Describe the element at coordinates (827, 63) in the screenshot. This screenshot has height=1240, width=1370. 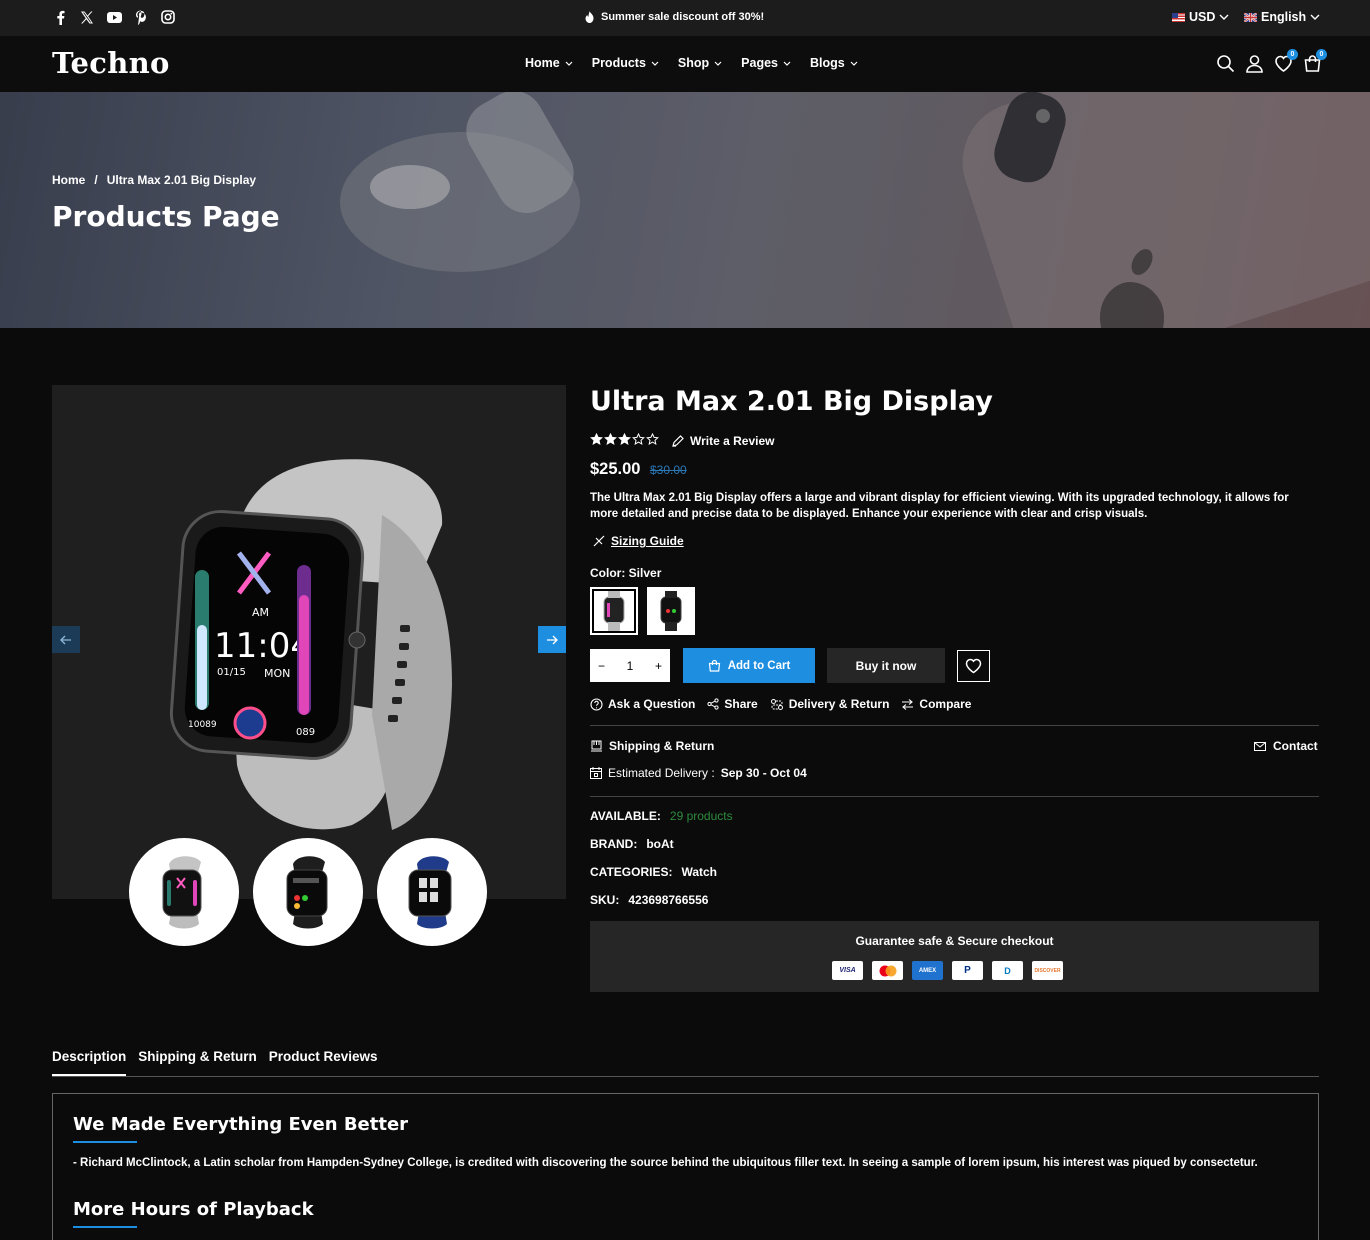
I see `nav-label: Blogs` at that location.